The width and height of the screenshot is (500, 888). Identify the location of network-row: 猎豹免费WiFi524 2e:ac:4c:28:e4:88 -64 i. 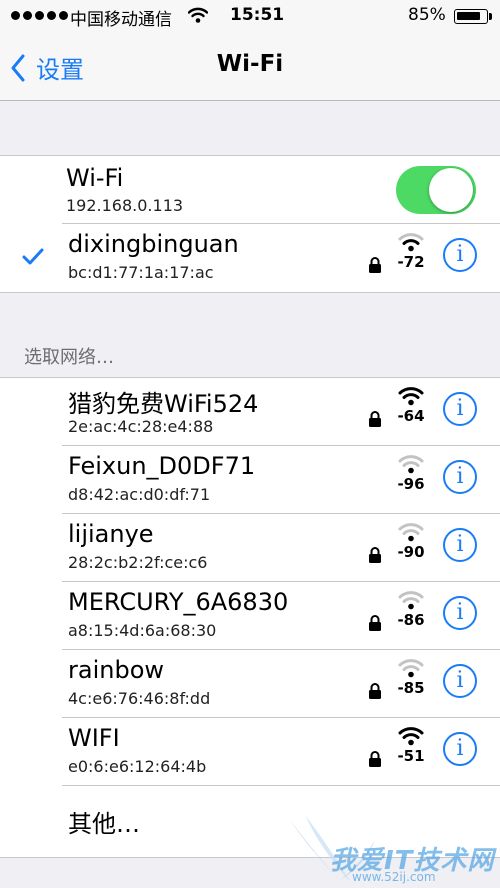
(250, 412).